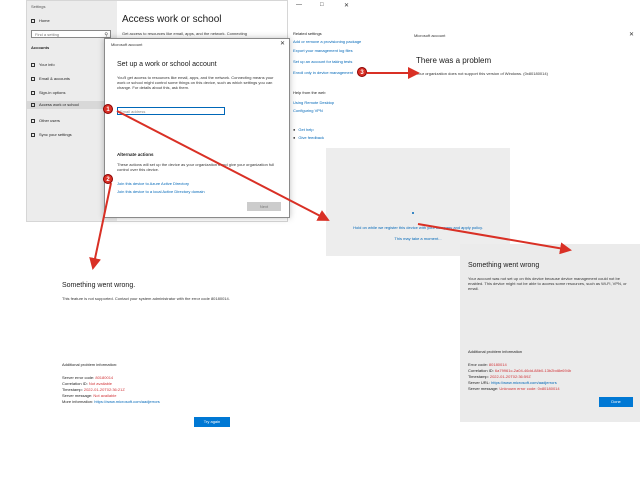 This screenshot has height=484, width=640. Describe the element at coordinates (172, 19) in the screenshot. I see `page-title: Access work or school` at that location.